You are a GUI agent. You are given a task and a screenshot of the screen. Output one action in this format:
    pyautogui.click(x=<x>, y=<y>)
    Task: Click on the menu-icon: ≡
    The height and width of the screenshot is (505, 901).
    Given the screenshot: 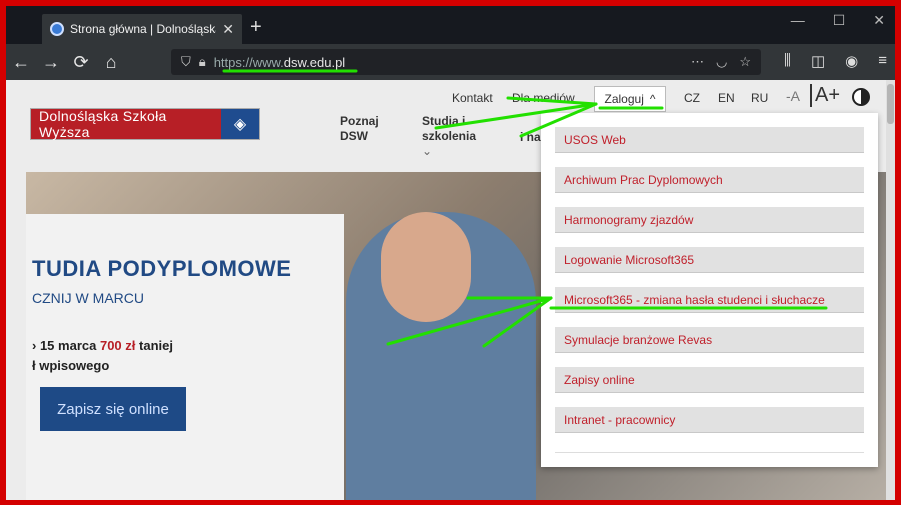 What is the action you would take?
    pyautogui.click(x=882, y=61)
    